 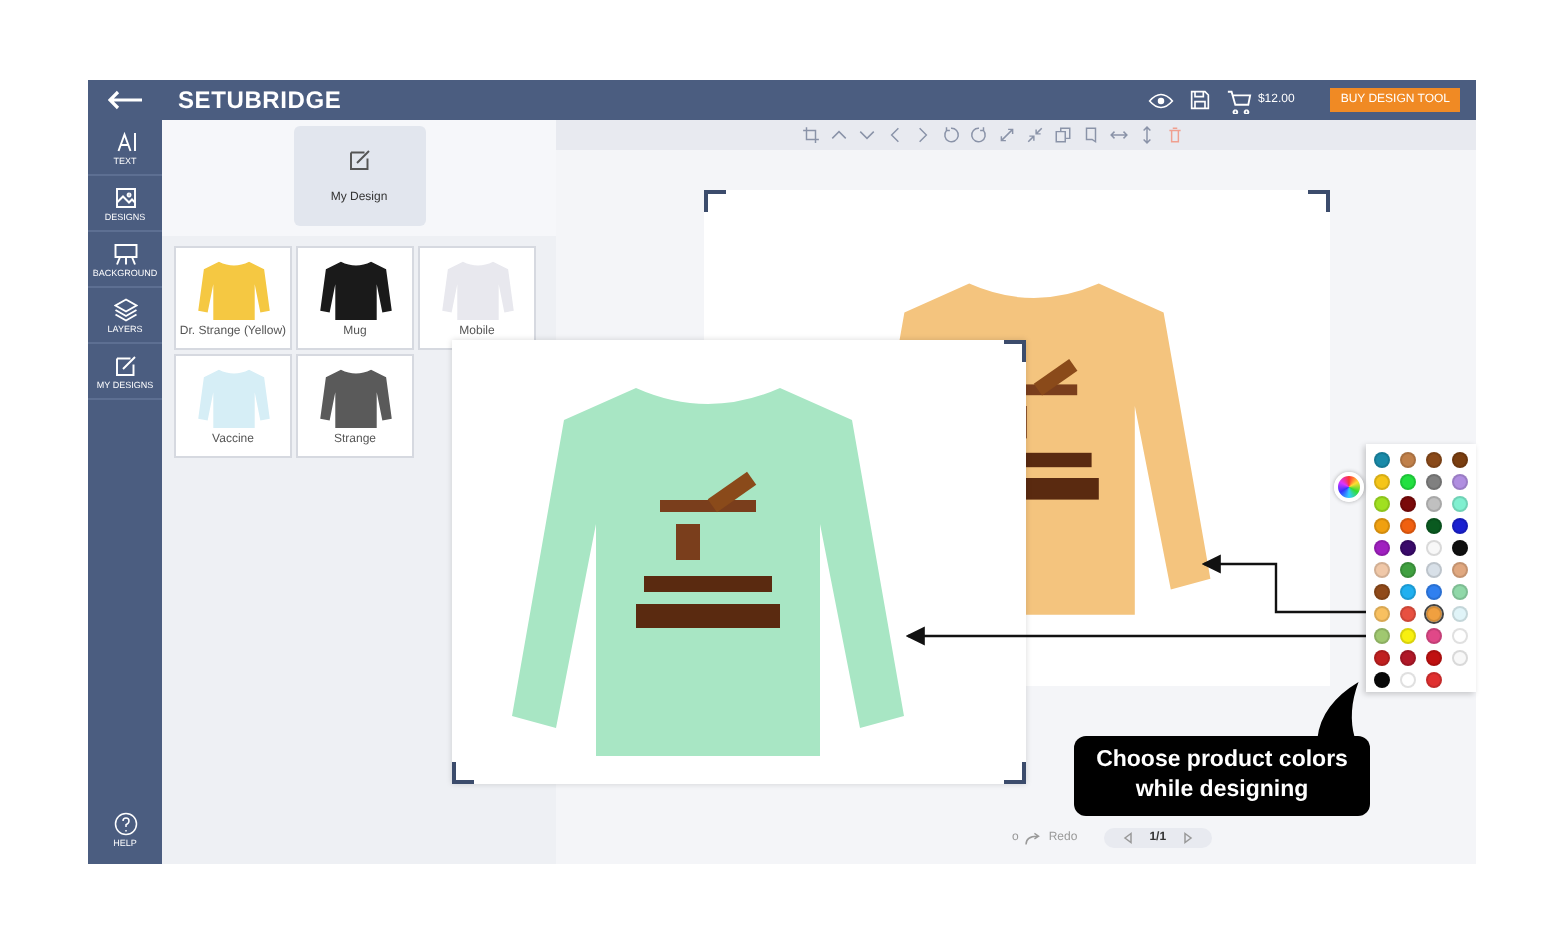 What do you see at coordinates (1119, 135) in the screenshot?
I see `horizontal-arrow-icon` at bounding box center [1119, 135].